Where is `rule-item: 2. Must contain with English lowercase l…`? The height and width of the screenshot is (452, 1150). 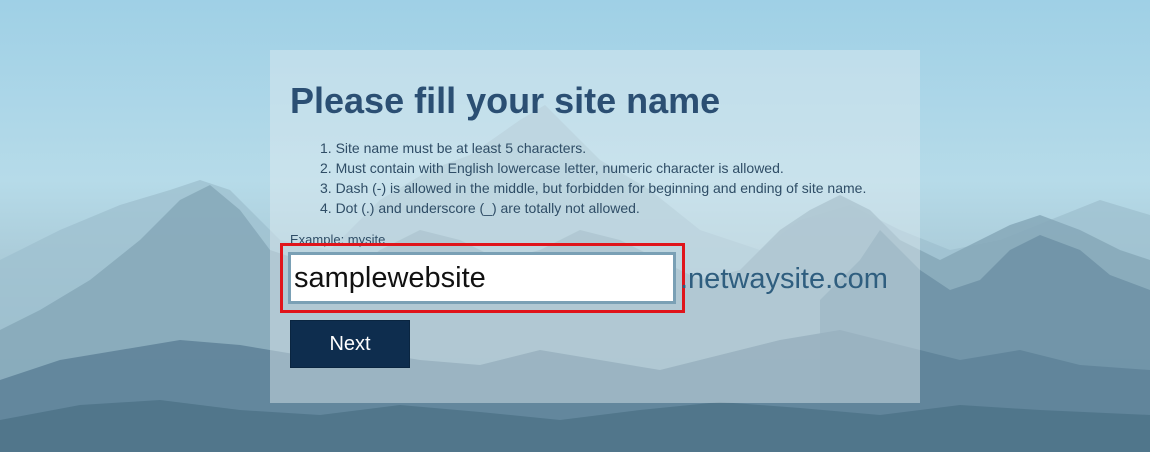 rule-item: 2. Must contain with English lowercase l… is located at coordinates (552, 168).